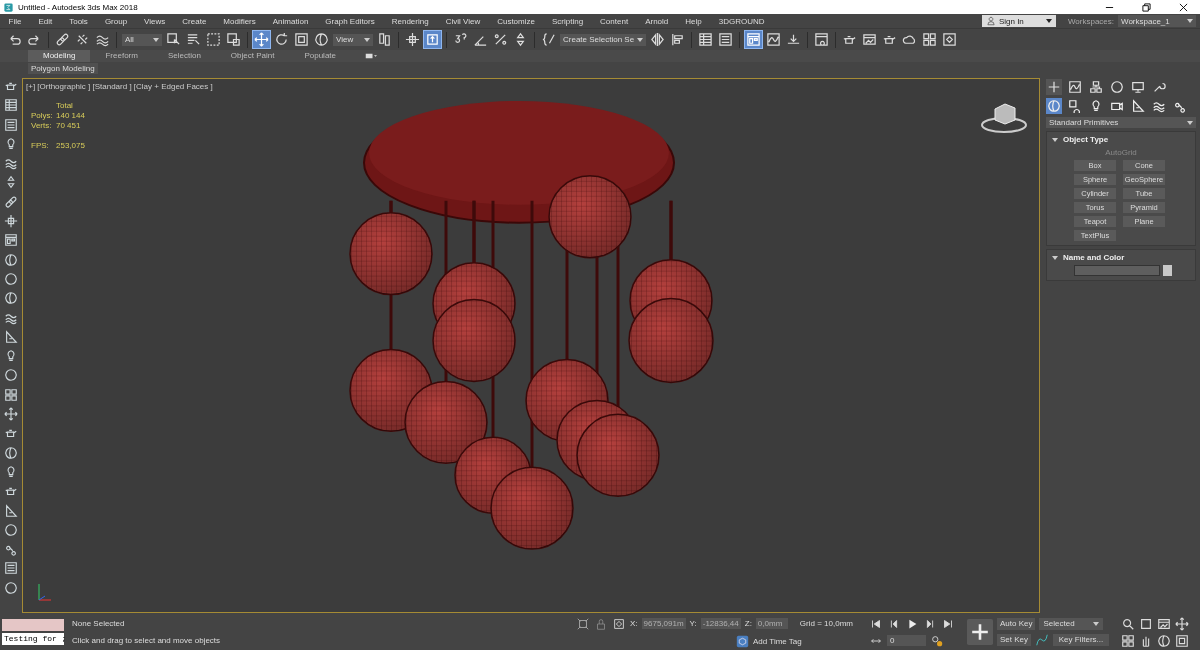 The height and width of the screenshot is (650, 1200). Describe the element at coordinates (290, 21) in the screenshot. I see `menu-item: Animation` at that location.